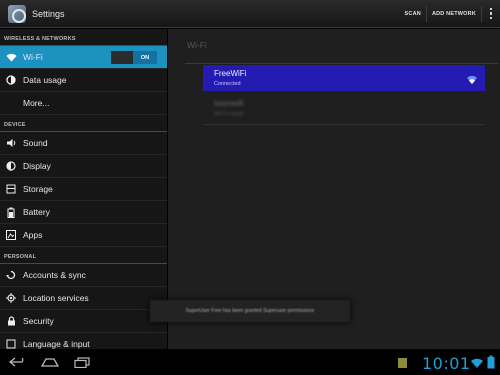 The width and height of the screenshot is (500, 375). I want to click on sidebar-item-language: Language & input, so click(83, 341).